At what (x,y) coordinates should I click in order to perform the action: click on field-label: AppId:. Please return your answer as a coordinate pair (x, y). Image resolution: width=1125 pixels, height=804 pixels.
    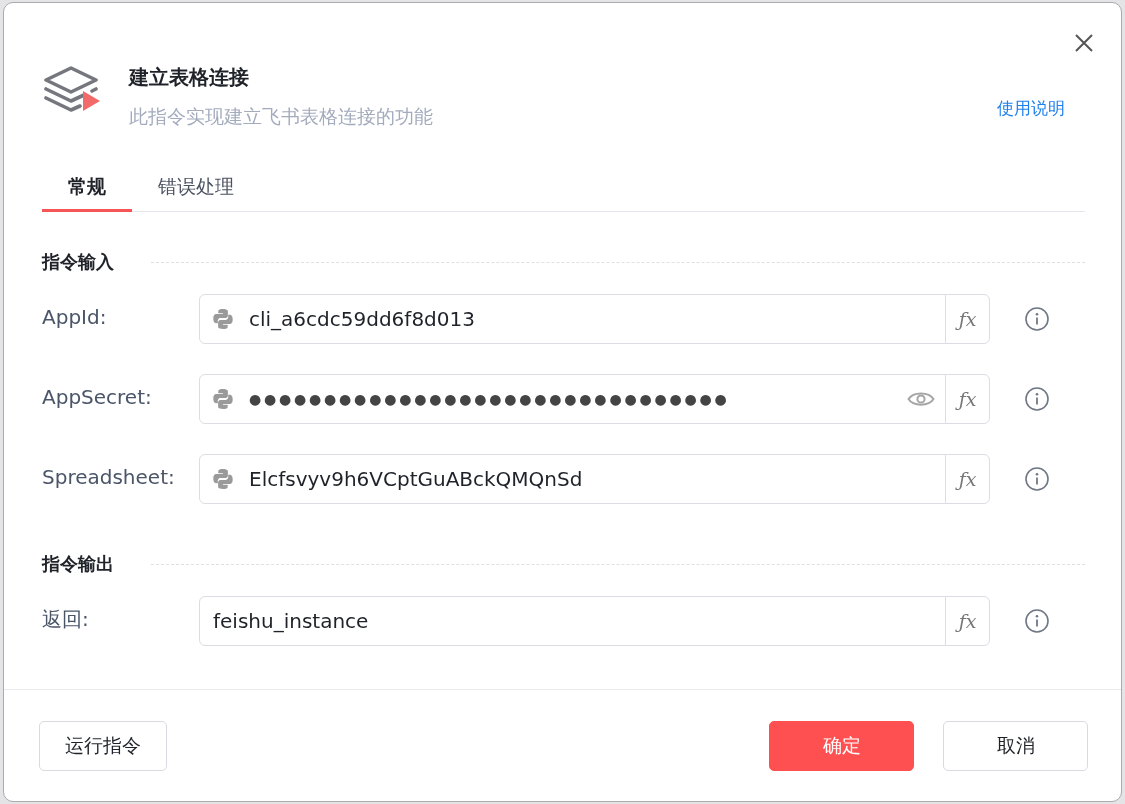
    Looking at the image, I should click on (75, 317).